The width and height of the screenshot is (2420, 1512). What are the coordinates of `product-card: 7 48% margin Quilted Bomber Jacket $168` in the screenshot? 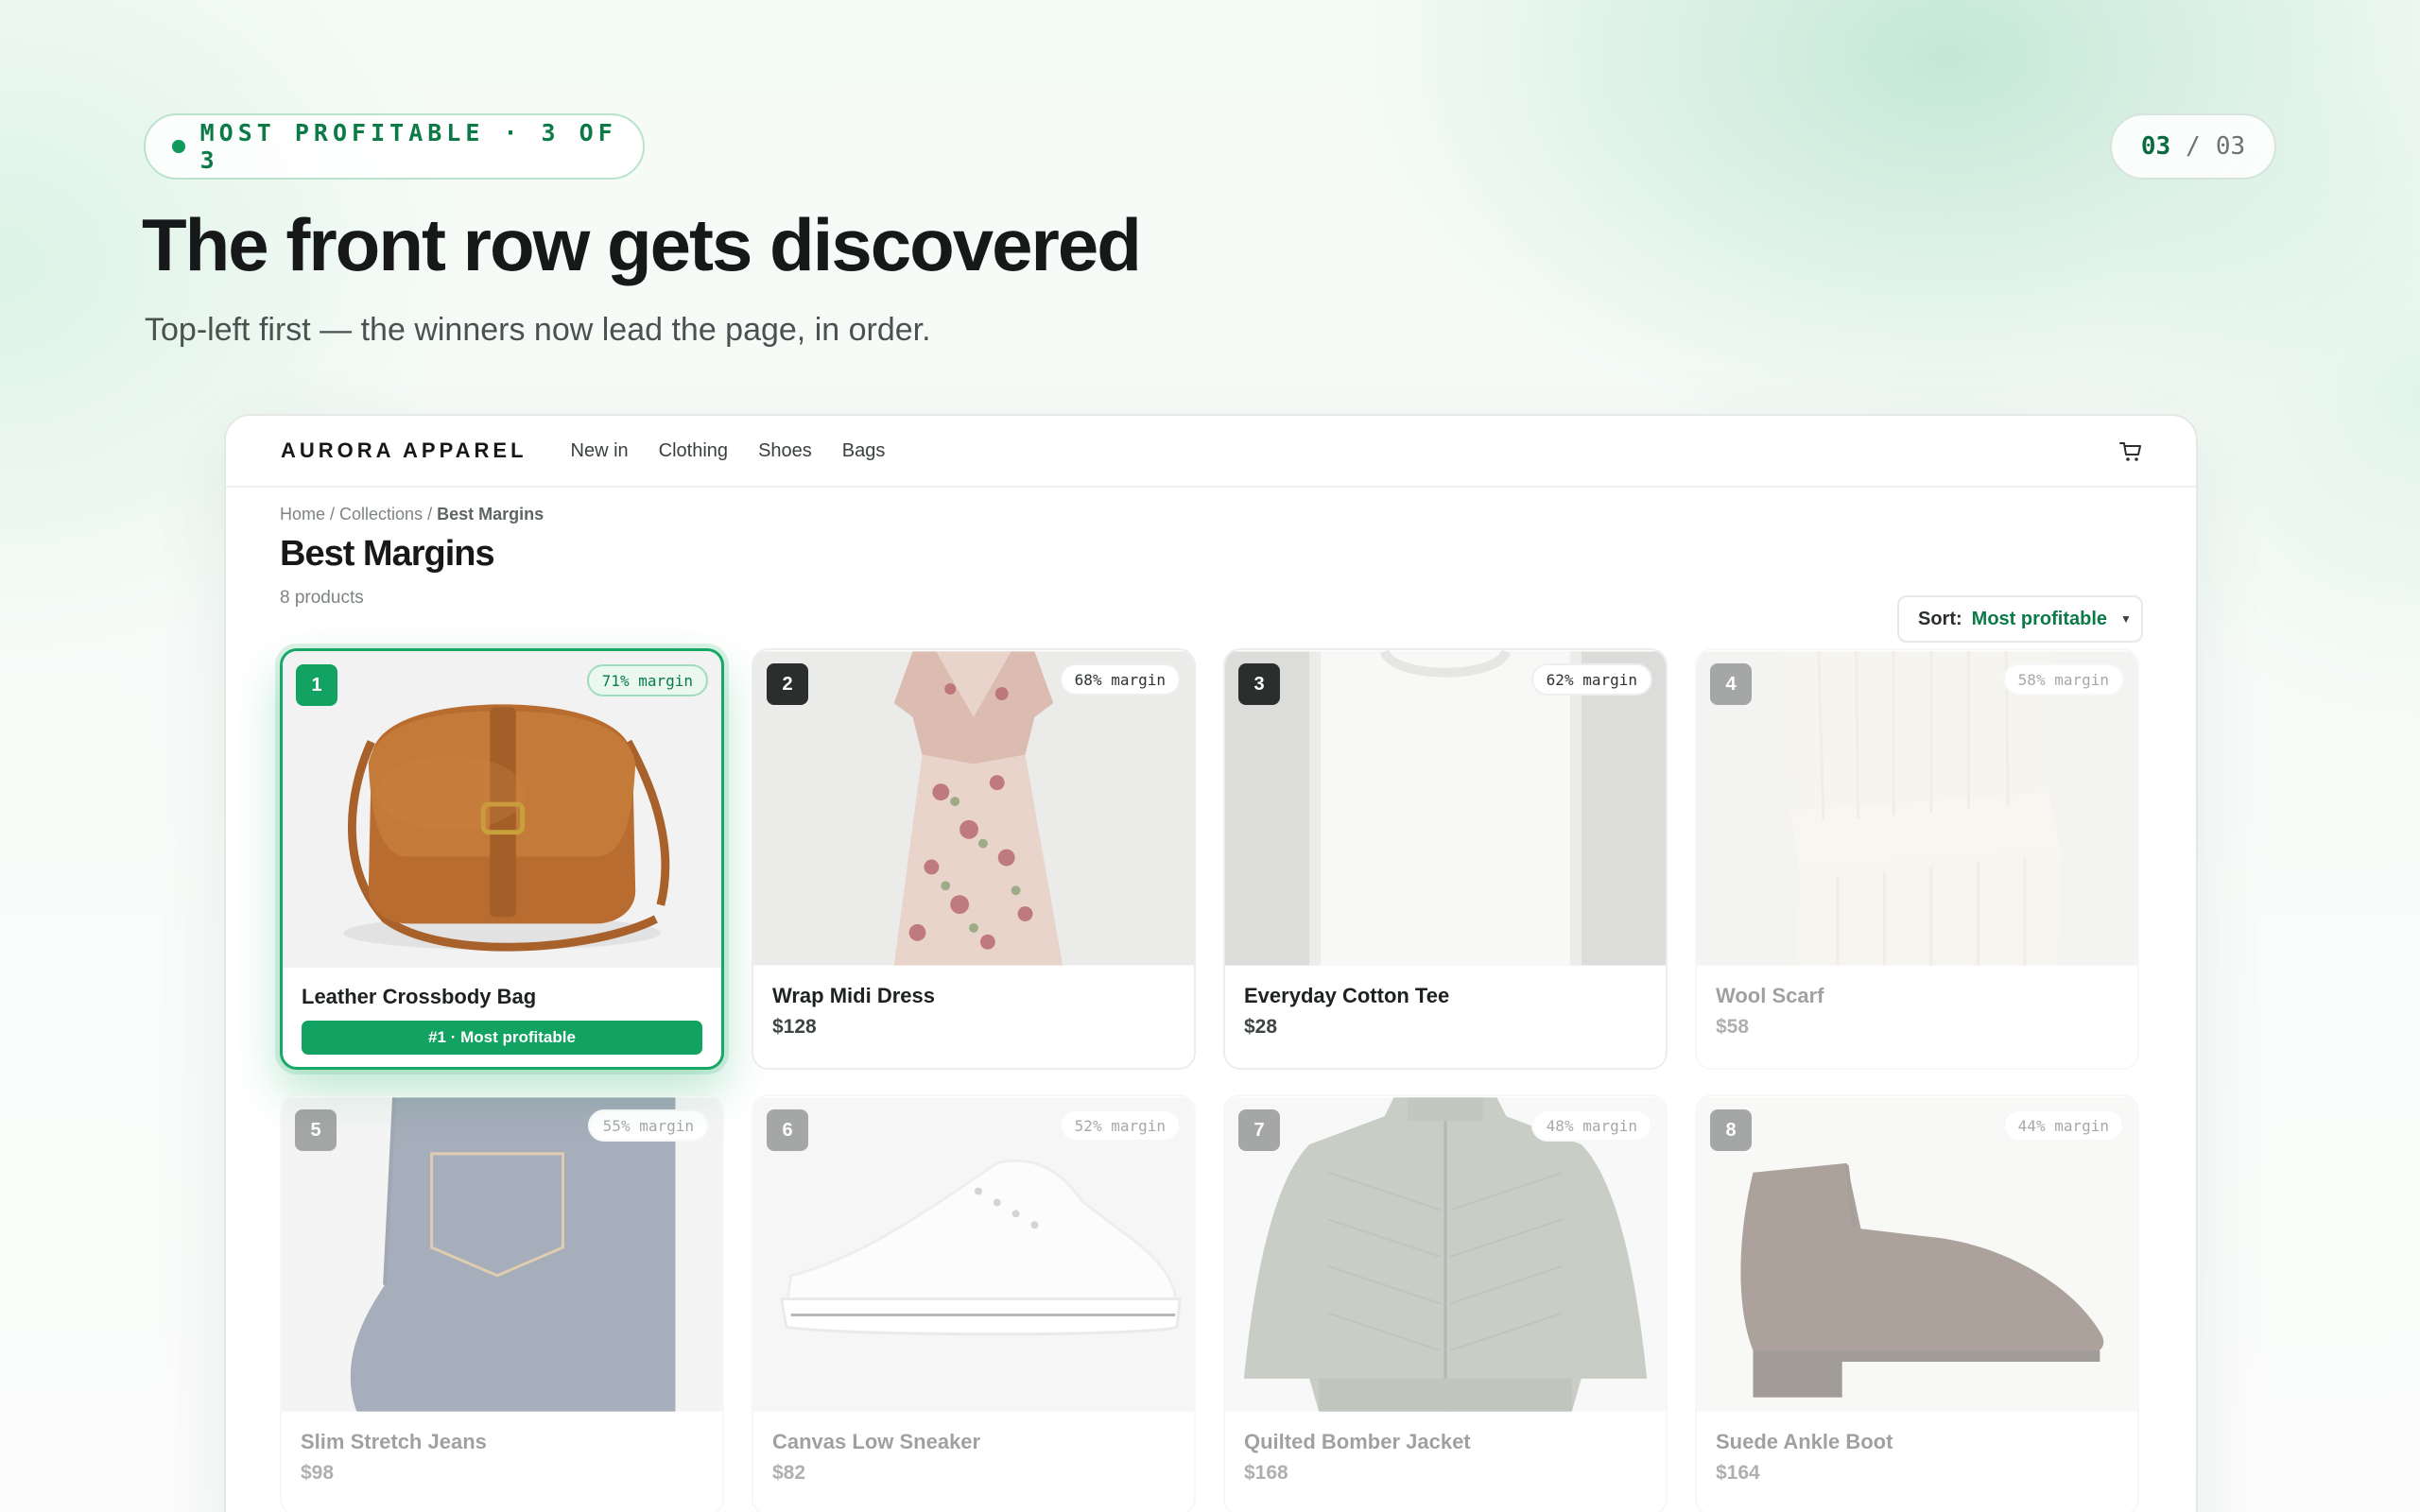 It's located at (1445, 1303).